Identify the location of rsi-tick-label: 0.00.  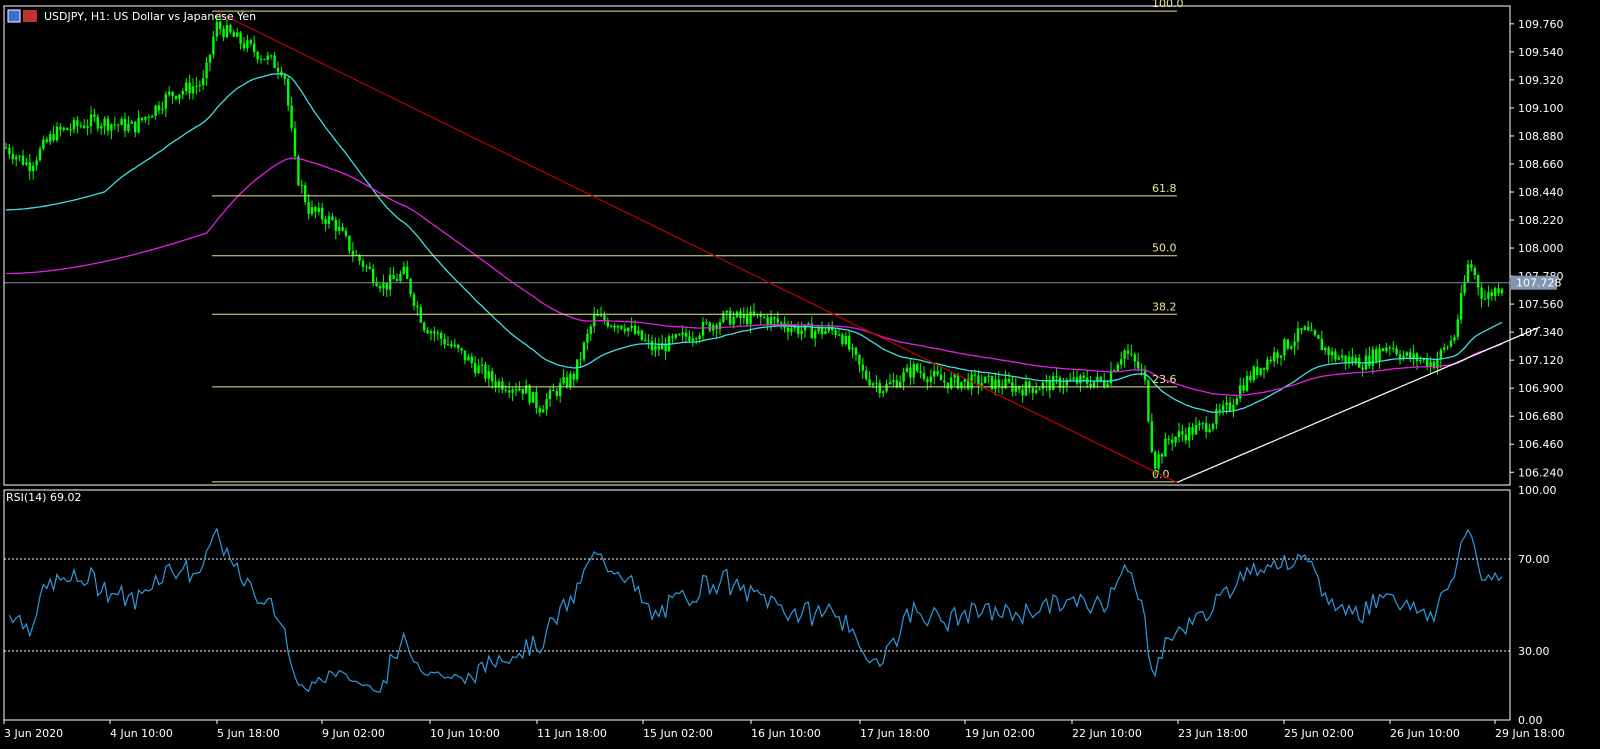
(1530, 720).